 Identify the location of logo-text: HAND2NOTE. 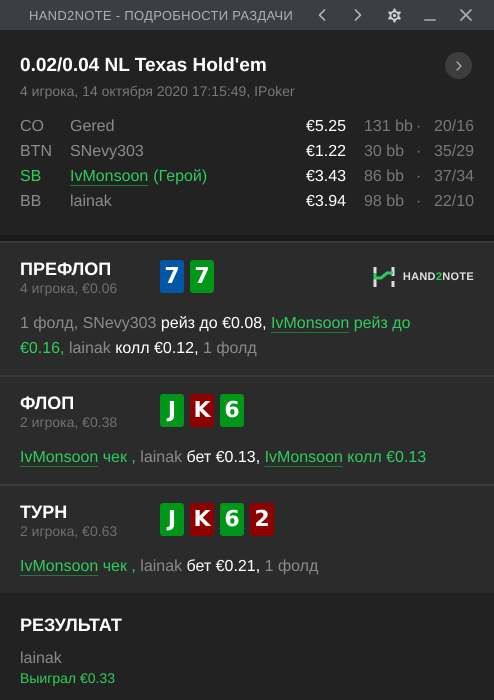
(438, 277).